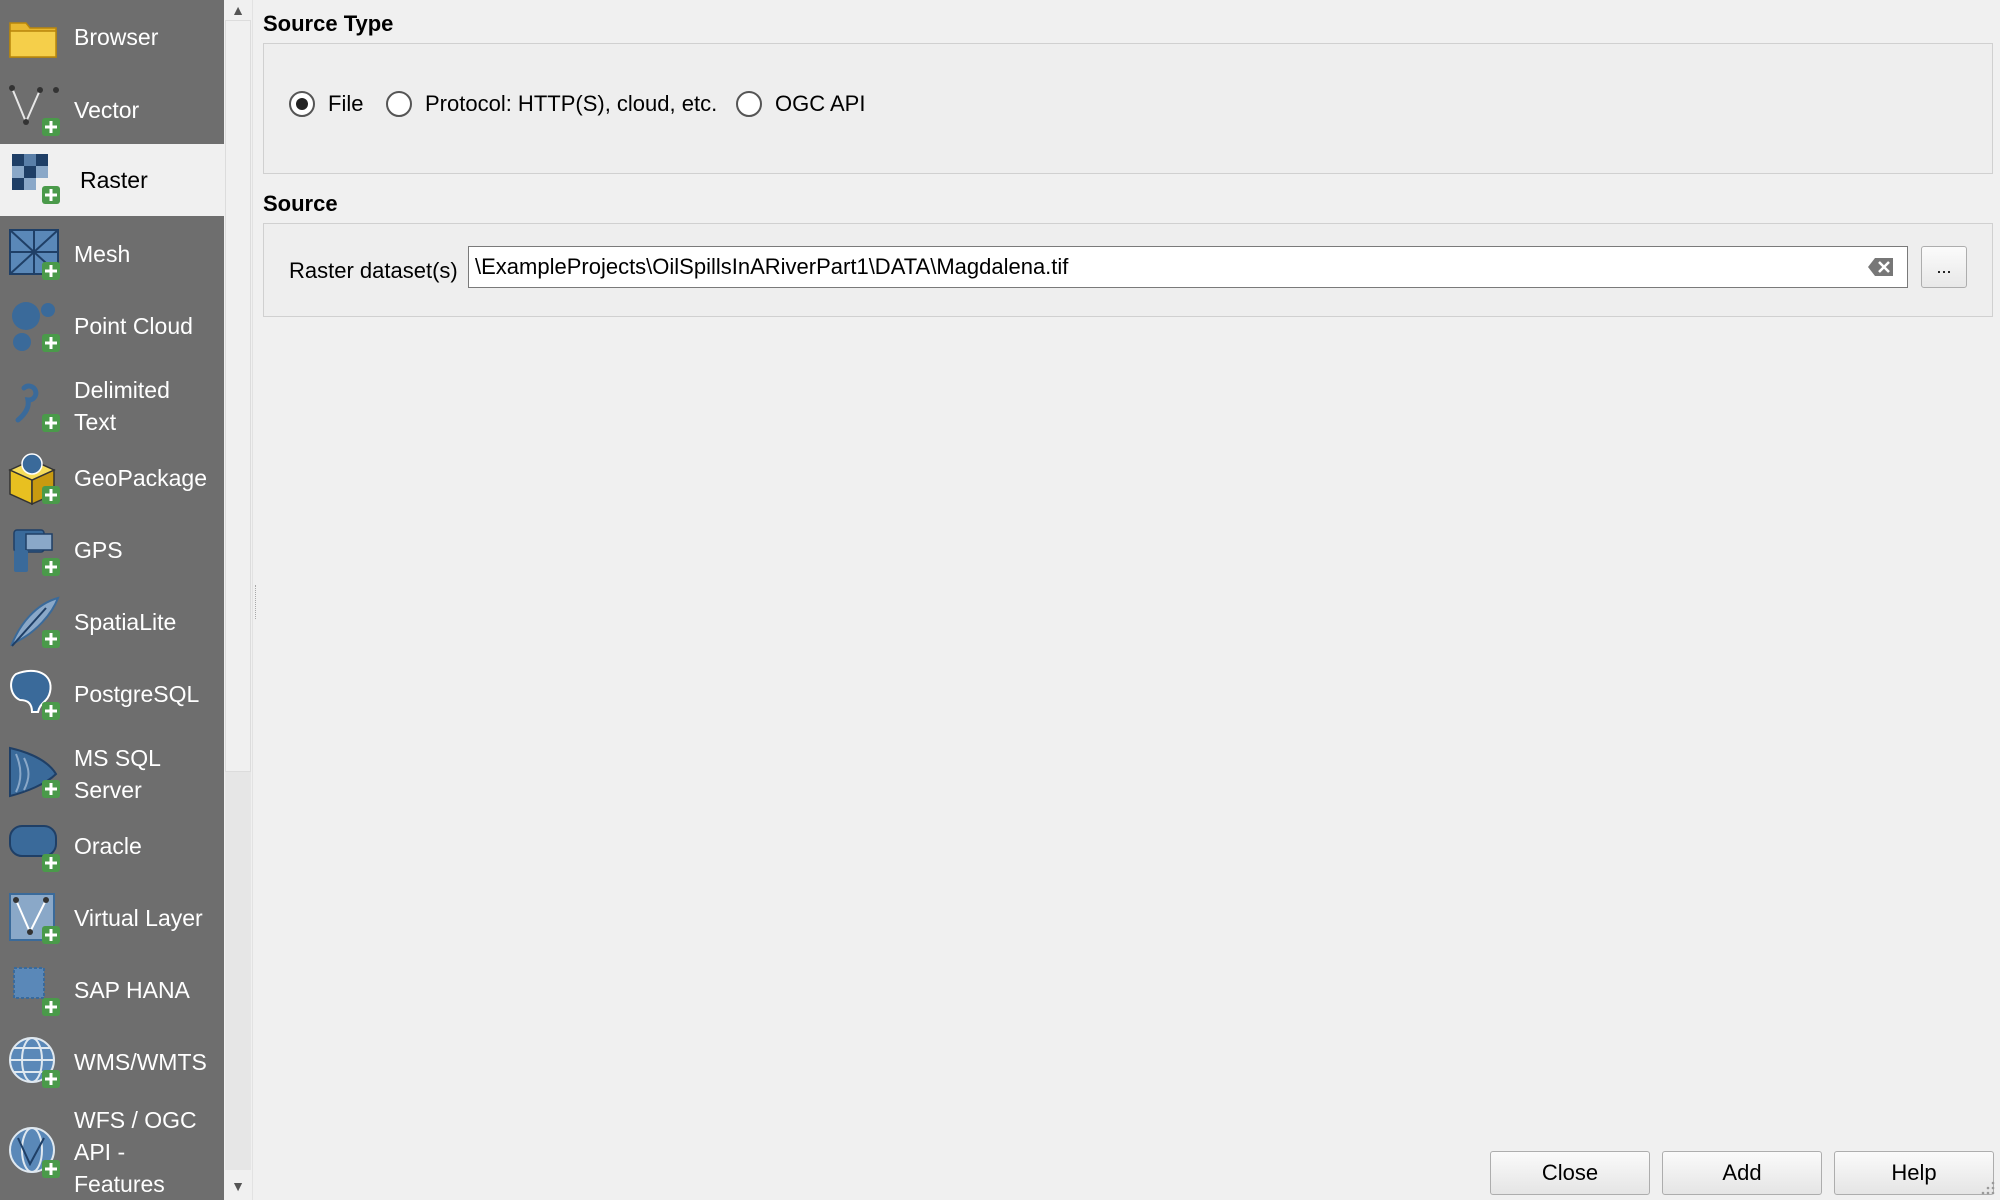  I want to click on wms-add-icon, so click(34, 1062).